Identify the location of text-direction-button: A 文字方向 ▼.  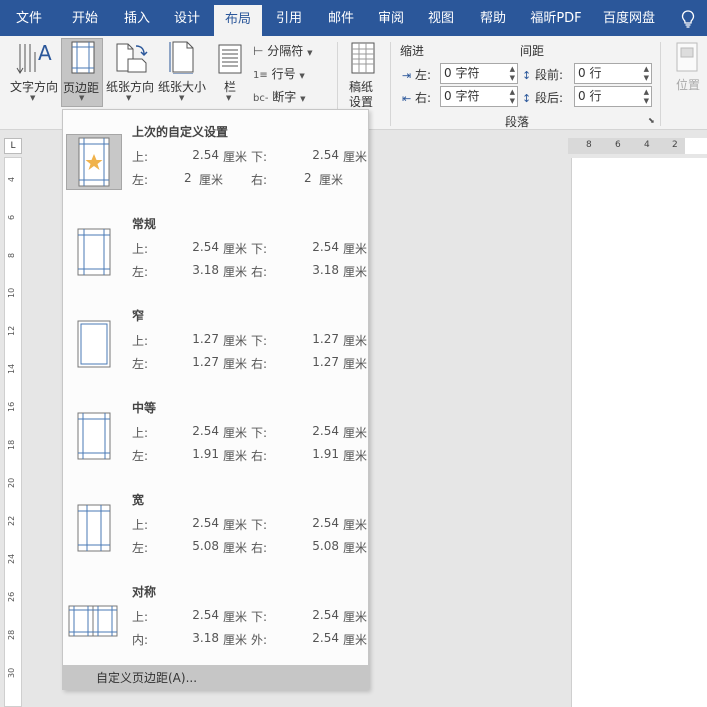
(33, 72).